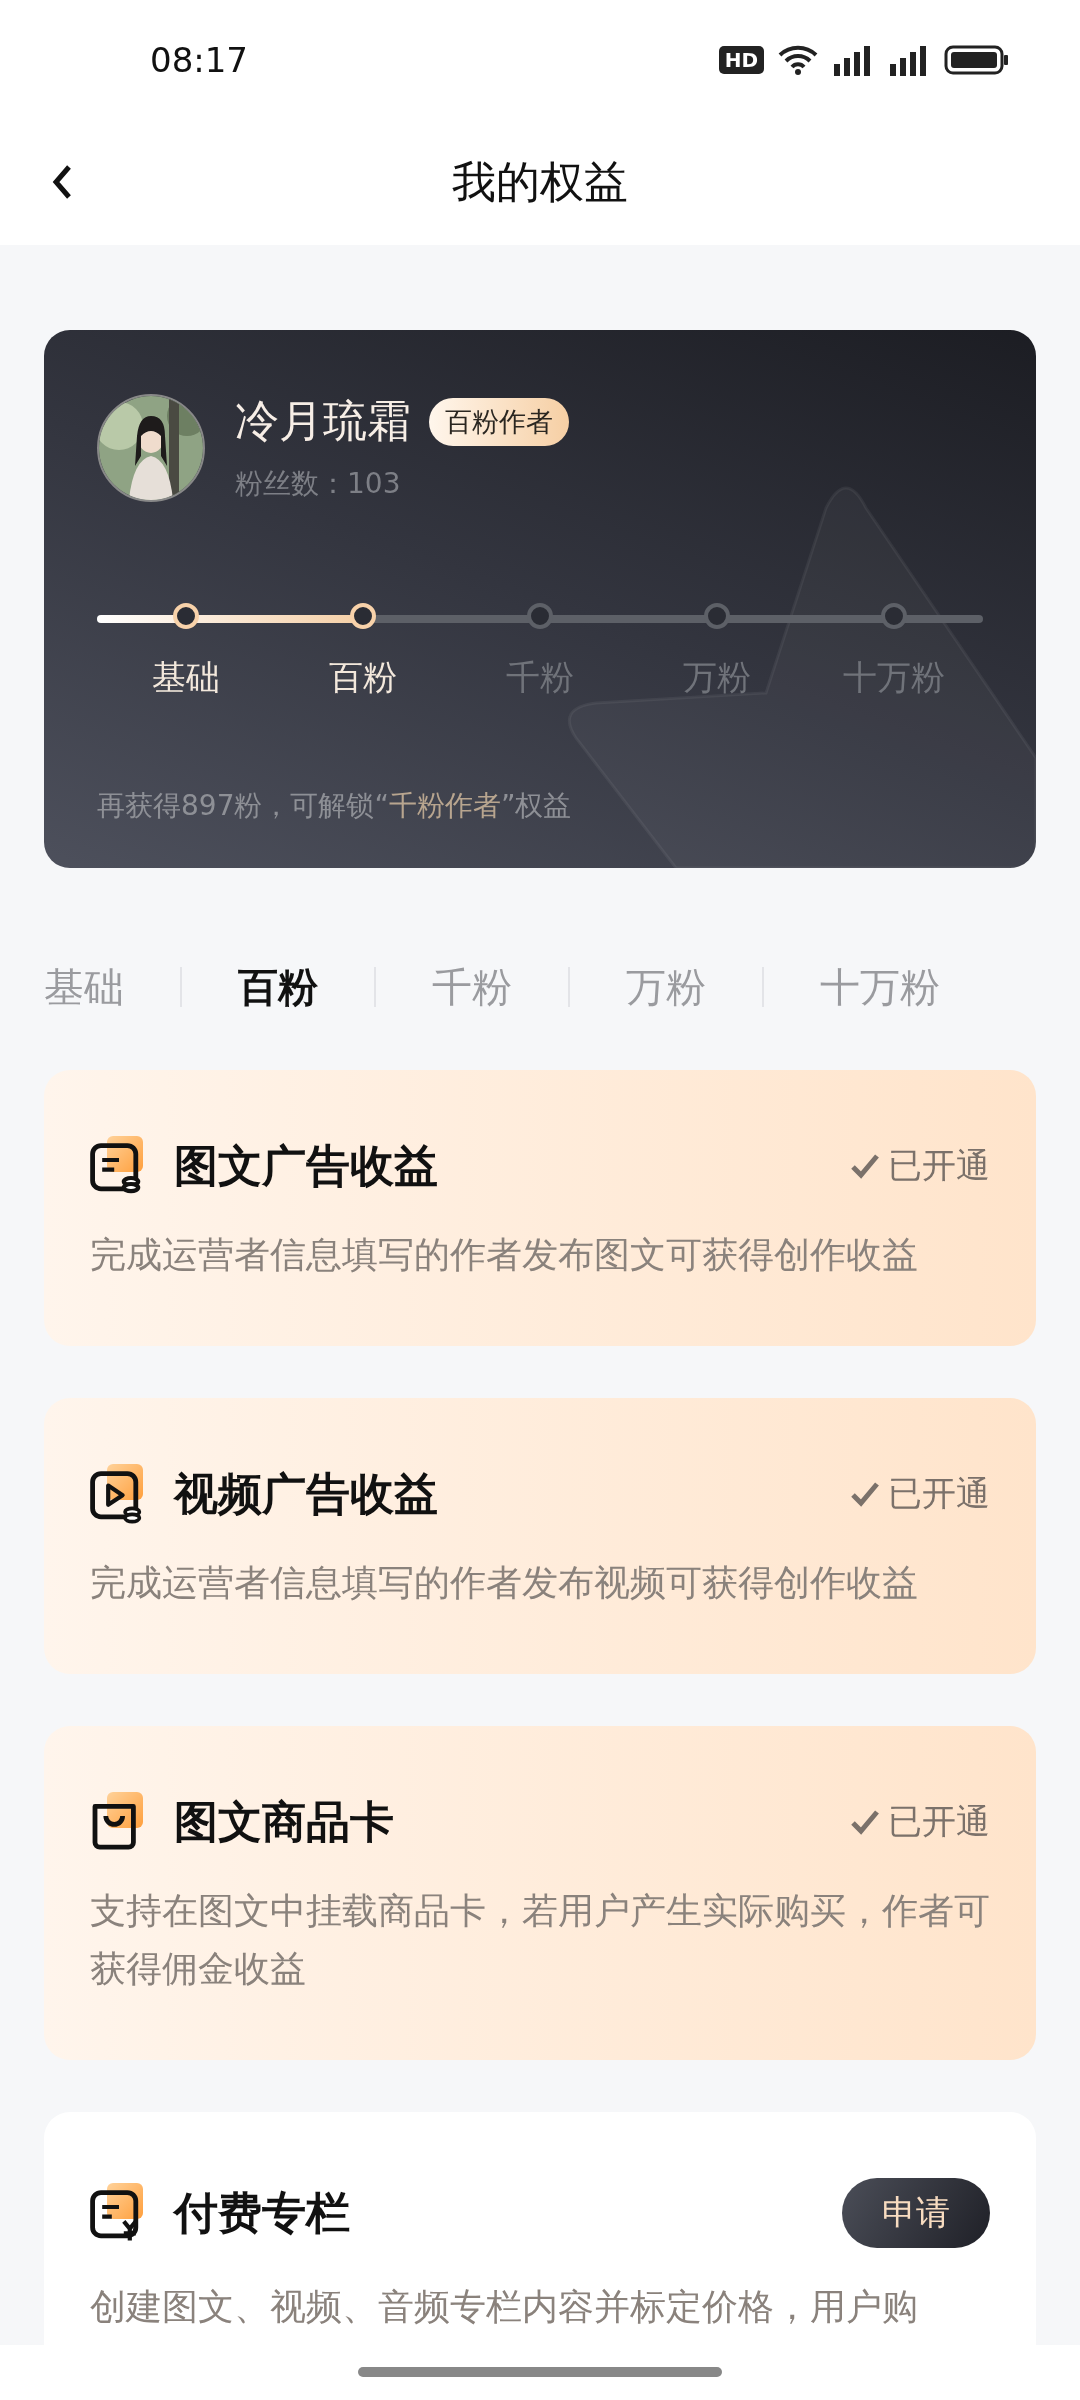 This screenshot has height=2400, width=1080. What do you see at coordinates (62, 182) in the screenshot?
I see `back-icon` at bounding box center [62, 182].